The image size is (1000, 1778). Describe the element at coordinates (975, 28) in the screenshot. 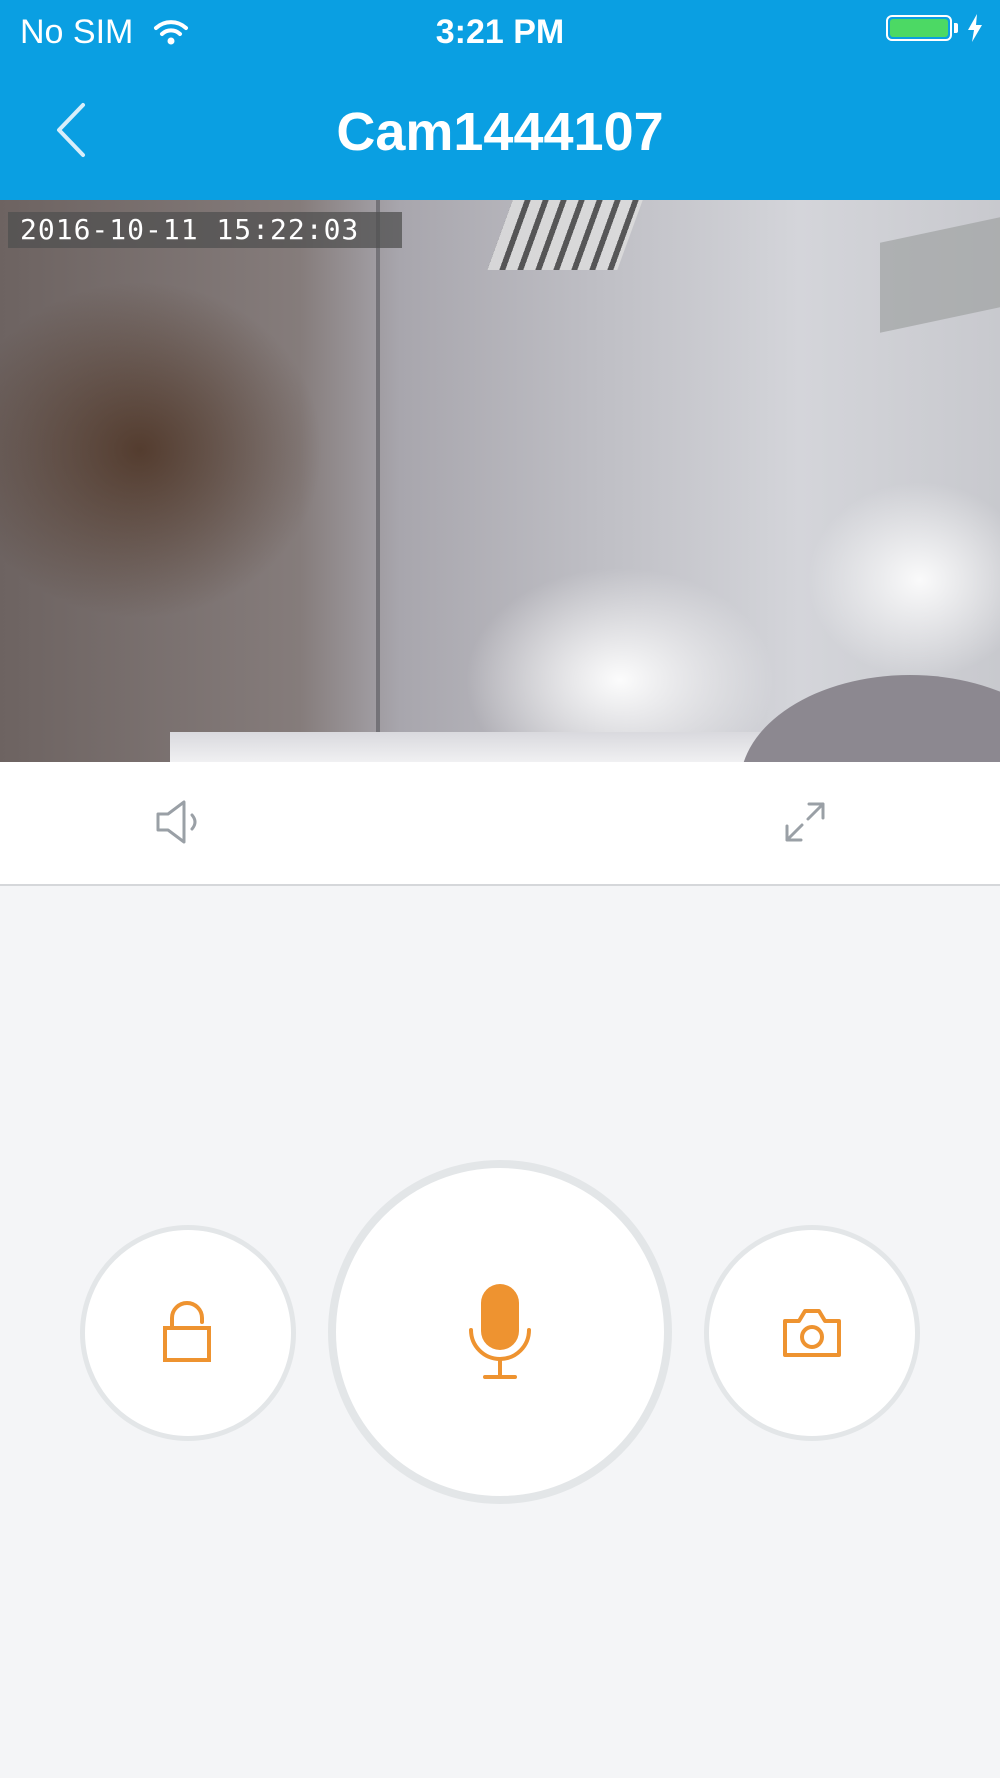

I see `charging-icon` at that location.